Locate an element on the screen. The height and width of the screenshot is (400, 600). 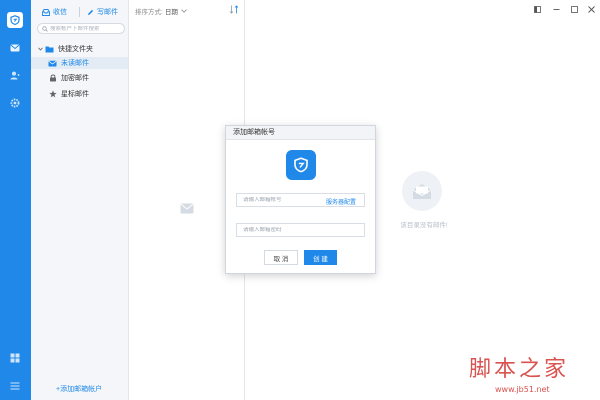
folder-item-encrypted: 加密邮件 is located at coordinates (79, 78).